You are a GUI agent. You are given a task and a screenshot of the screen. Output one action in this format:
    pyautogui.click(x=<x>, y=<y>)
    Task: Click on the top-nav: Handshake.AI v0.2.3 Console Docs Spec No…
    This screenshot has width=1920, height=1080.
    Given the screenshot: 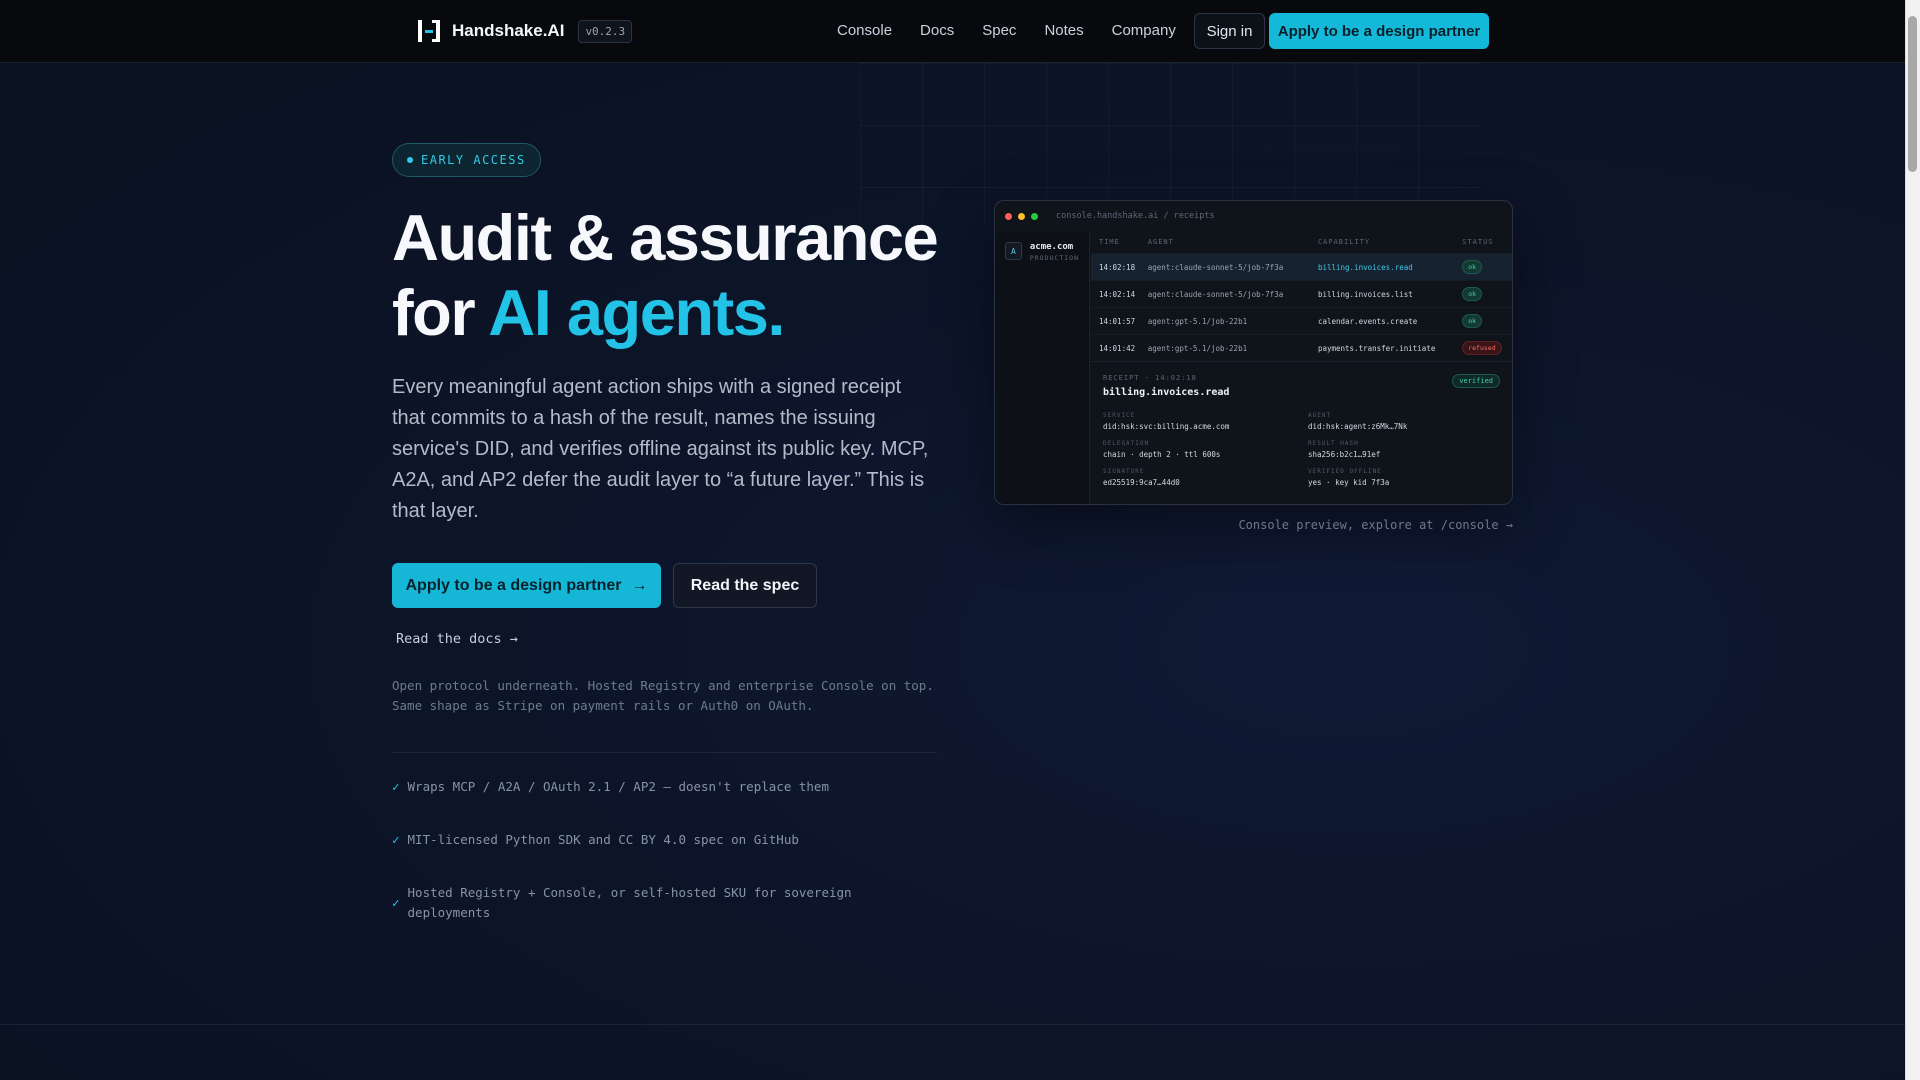 What is the action you would take?
    pyautogui.click(x=952, y=31)
    